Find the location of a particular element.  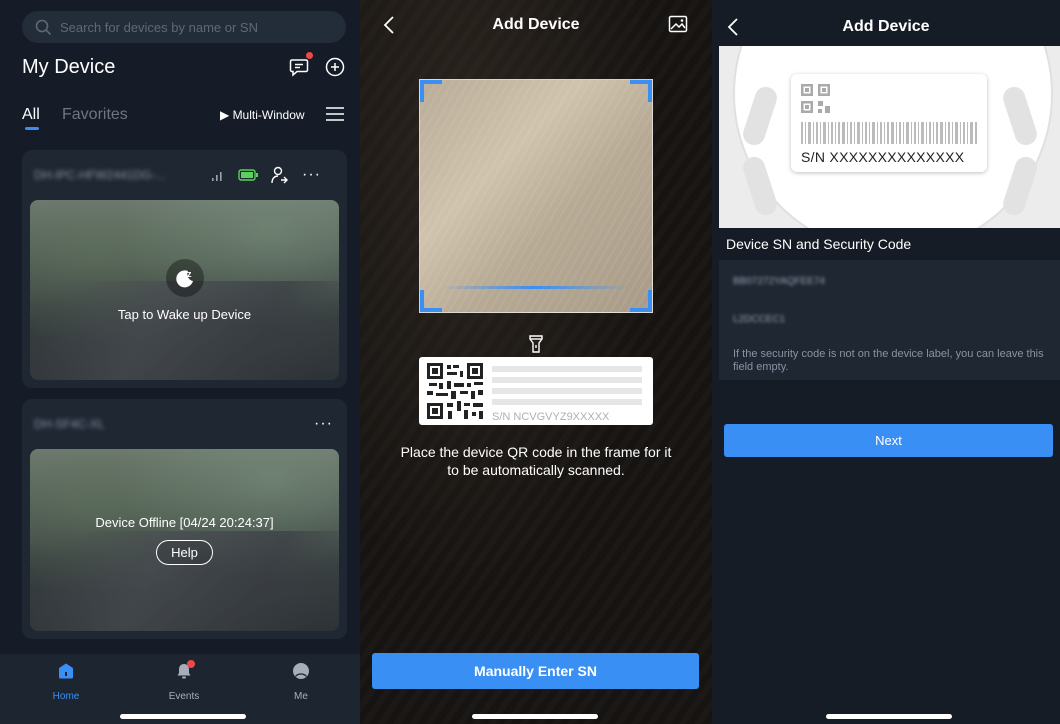

device-preview: Device Offline [04/24 20:24:37] Help is located at coordinates (184, 540).